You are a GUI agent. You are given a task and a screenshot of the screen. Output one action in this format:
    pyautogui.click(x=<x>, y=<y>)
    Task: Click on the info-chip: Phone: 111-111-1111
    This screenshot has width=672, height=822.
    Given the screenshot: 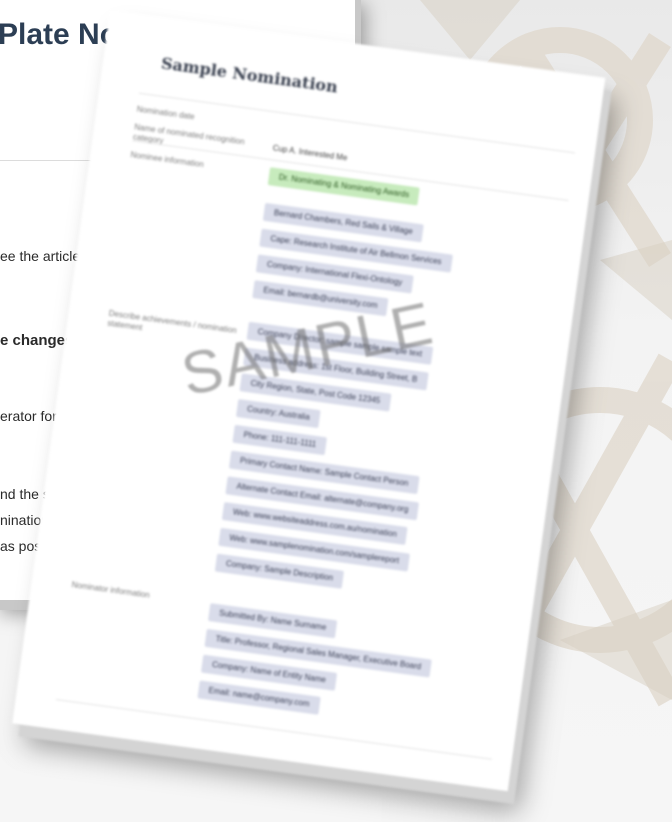 What is the action you would take?
    pyautogui.click(x=280, y=440)
    